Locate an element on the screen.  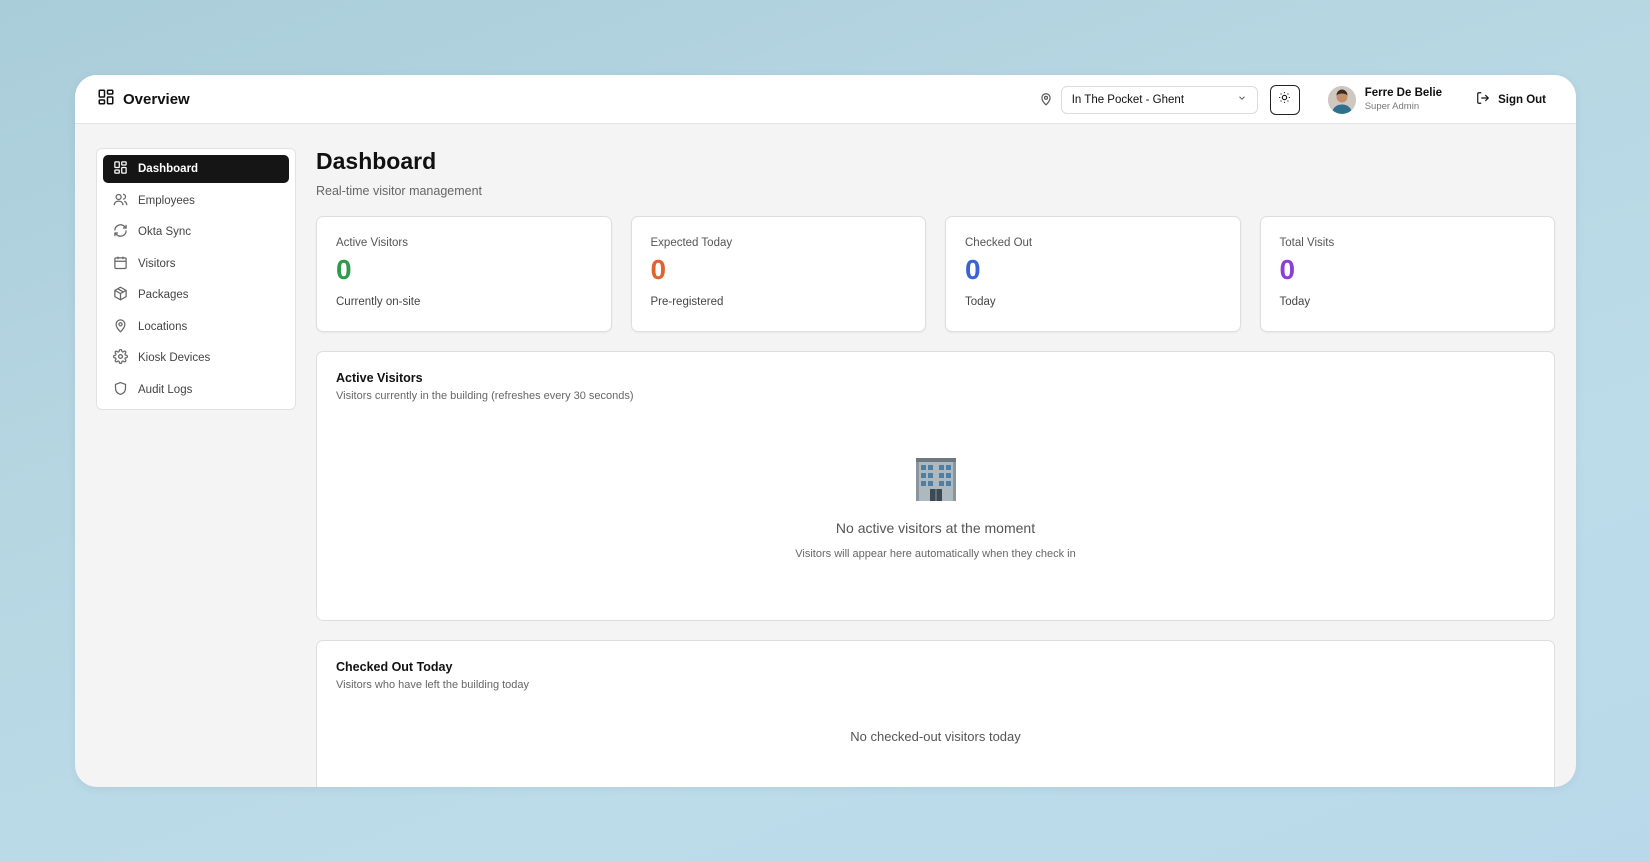
chevron-down-icon is located at coordinates (1242, 99).